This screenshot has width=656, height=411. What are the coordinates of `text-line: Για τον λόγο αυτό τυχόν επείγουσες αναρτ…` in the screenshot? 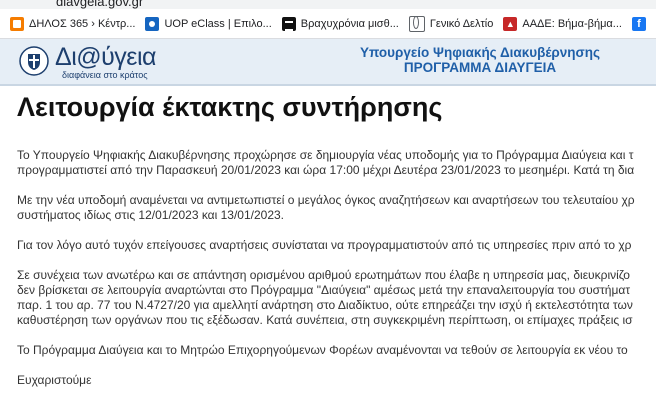 It's located at (324, 245).